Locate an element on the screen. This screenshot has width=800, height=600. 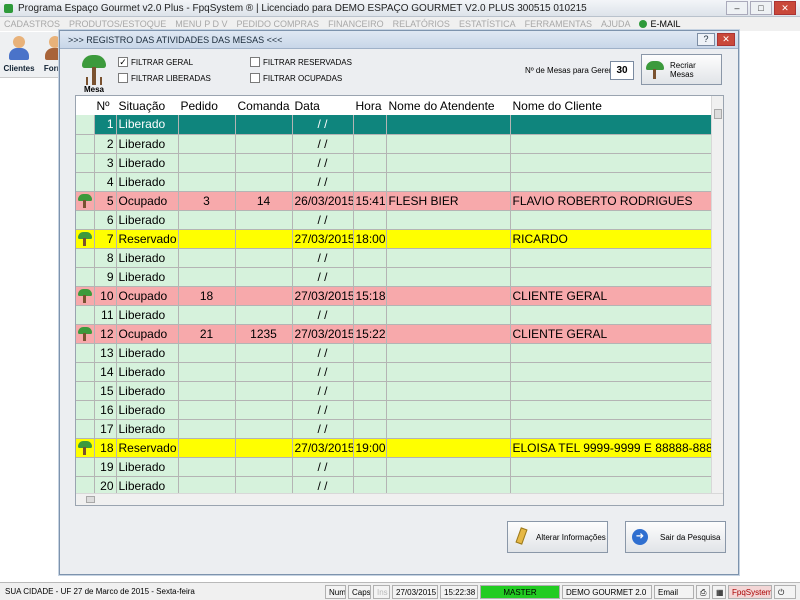
filter-reservadas-checkbox: FILTRAR RESERVADAS is located at coordinates (301, 62).